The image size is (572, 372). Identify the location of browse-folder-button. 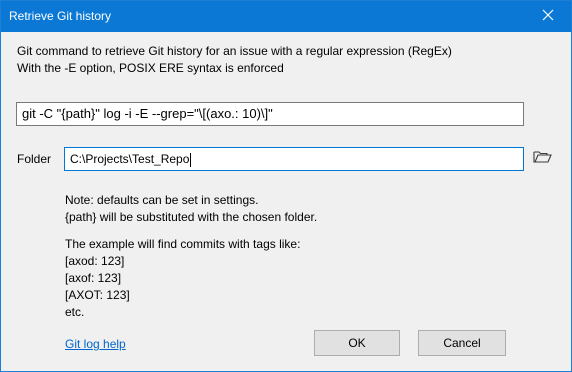
(543, 158).